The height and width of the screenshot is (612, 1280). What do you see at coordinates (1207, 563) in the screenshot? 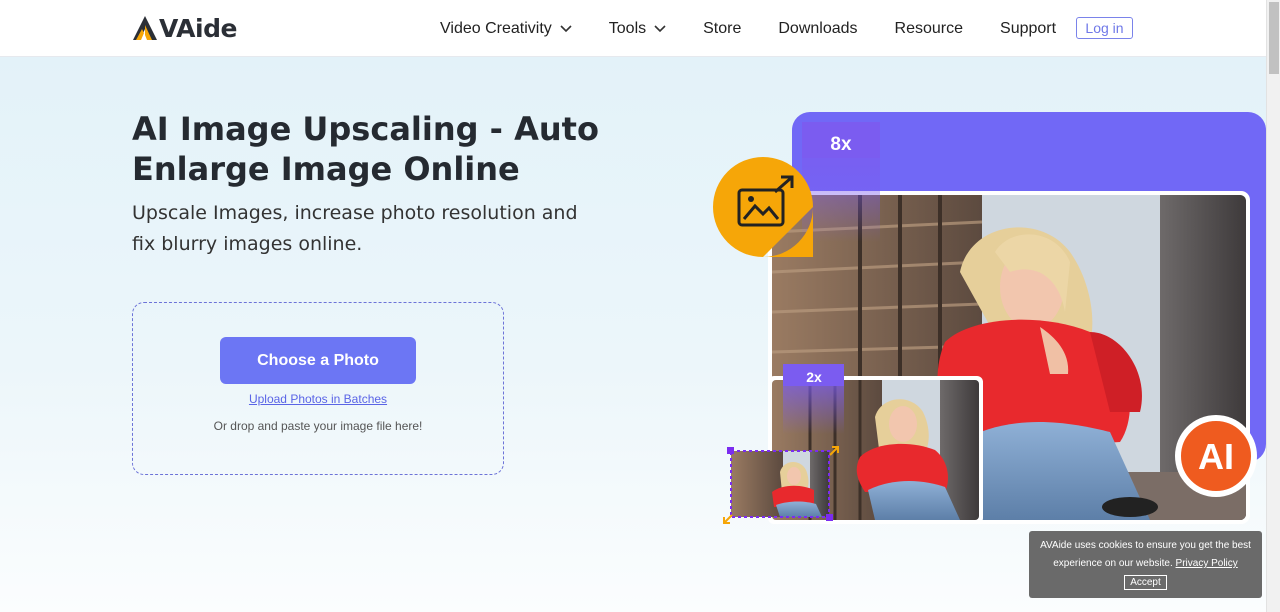
I see `privacy-policy-link: Privacy Policy` at bounding box center [1207, 563].